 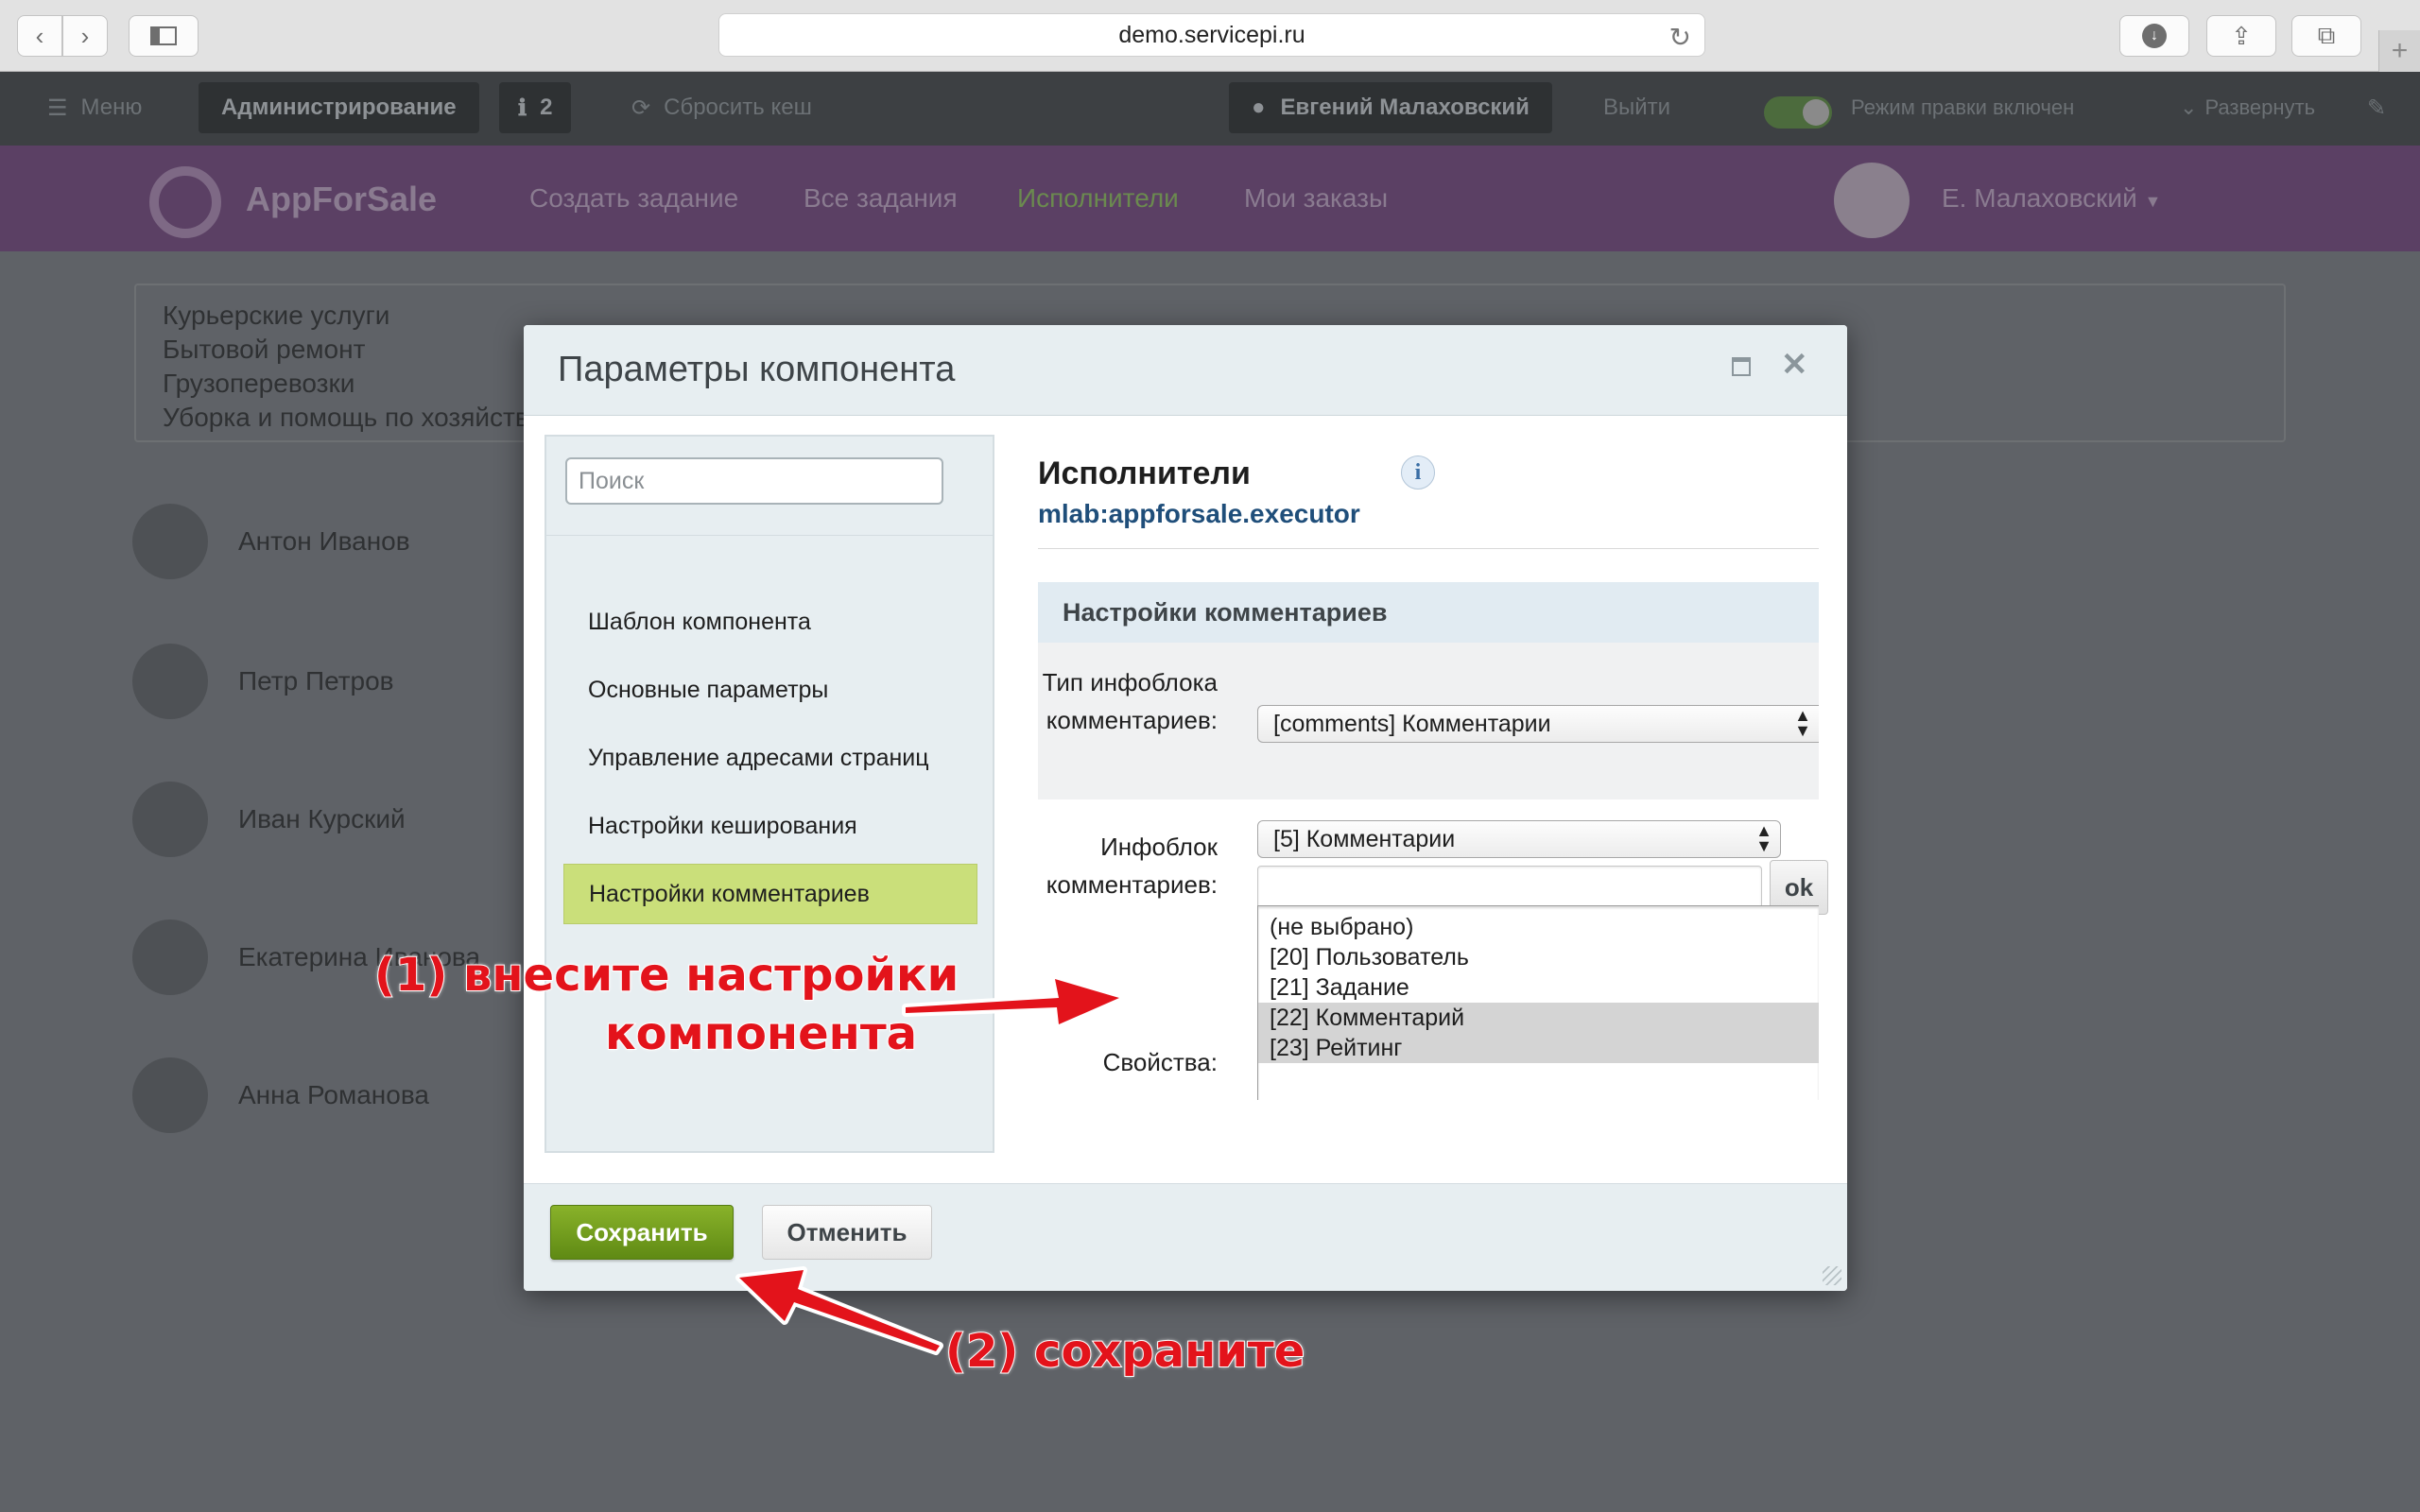 What do you see at coordinates (929, 1165) in the screenshot?
I see `annotation-arrows` at bounding box center [929, 1165].